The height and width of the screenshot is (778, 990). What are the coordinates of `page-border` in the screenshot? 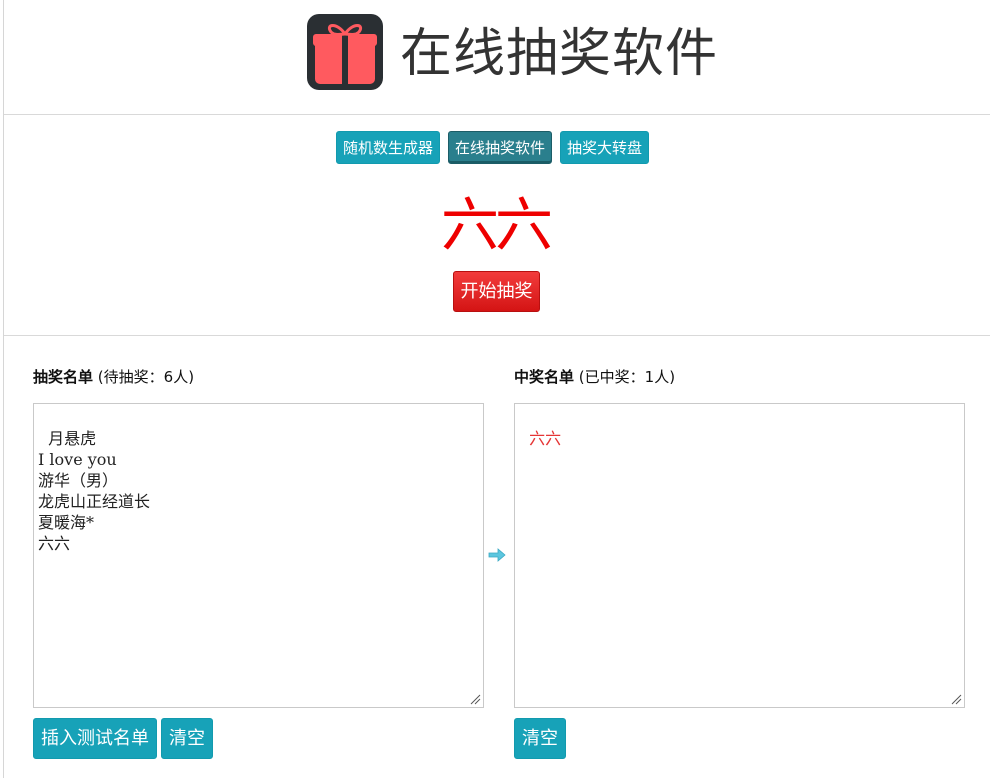 It's located at (3, 389).